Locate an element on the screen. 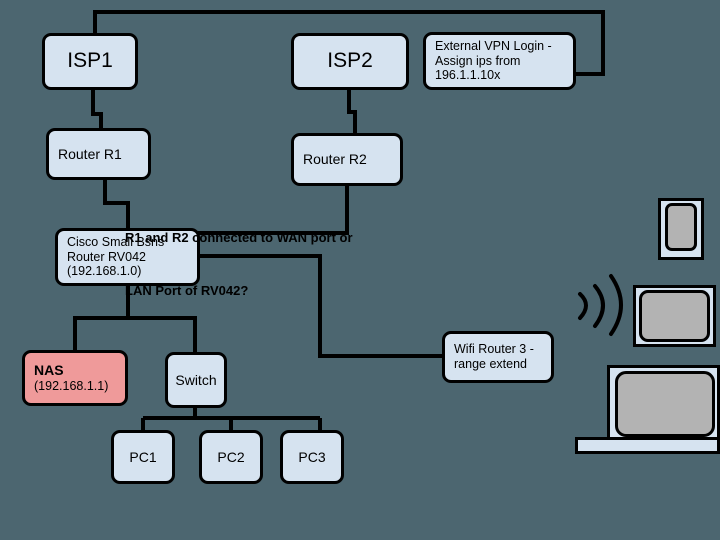 This screenshot has height=540, width=720. node-isp2: ISP2 is located at coordinates (350, 61).